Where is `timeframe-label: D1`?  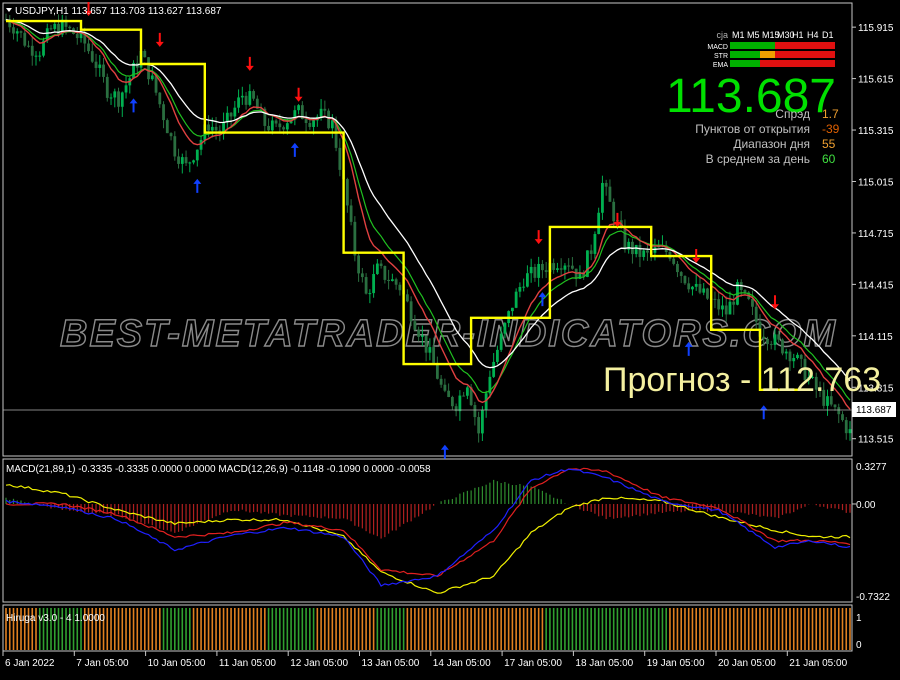
timeframe-label: D1 is located at coordinates (828, 35).